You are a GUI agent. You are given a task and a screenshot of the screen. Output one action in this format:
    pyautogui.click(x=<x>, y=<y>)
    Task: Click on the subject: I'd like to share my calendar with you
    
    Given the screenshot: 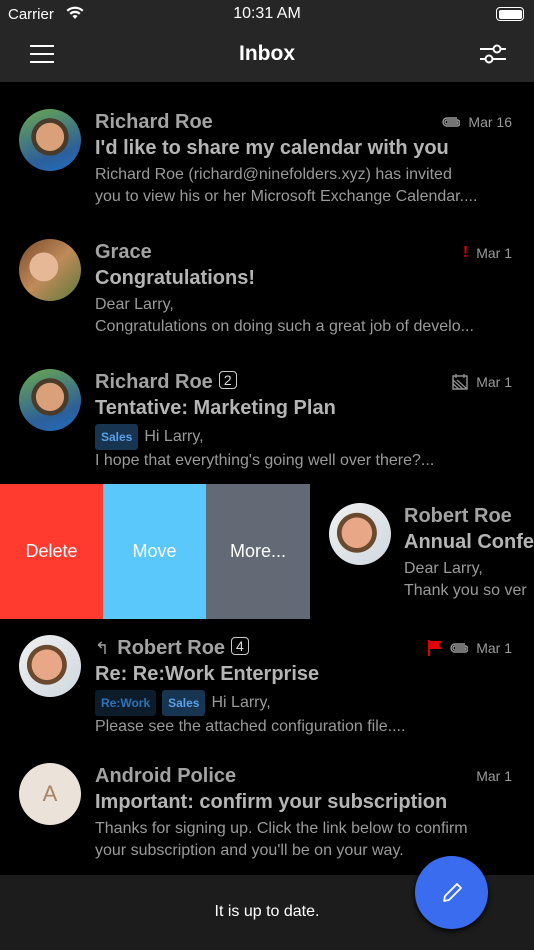 What is the action you would take?
    pyautogui.click(x=272, y=148)
    